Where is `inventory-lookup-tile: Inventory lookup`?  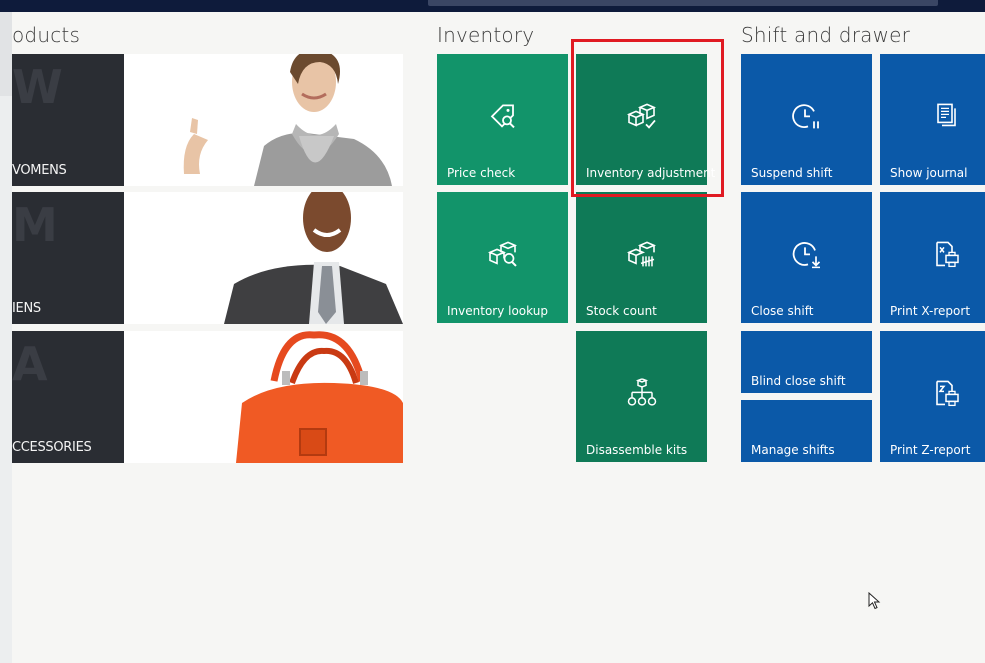 inventory-lookup-tile: Inventory lookup is located at coordinates (502, 257).